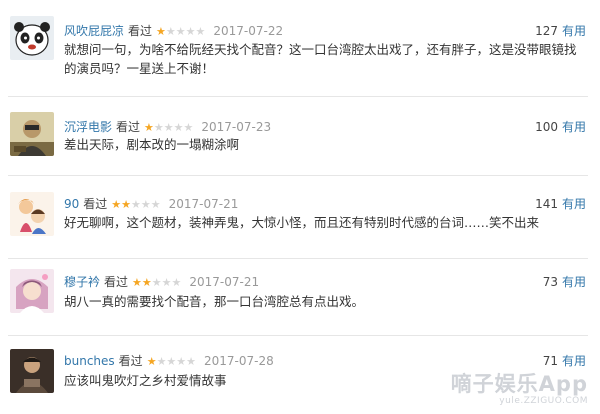 The image size is (600, 414). What do you see at coordinates (88, 127) in the screenshot?
I see `username-link: 沉浮电影` at bounding box center [88, 127].